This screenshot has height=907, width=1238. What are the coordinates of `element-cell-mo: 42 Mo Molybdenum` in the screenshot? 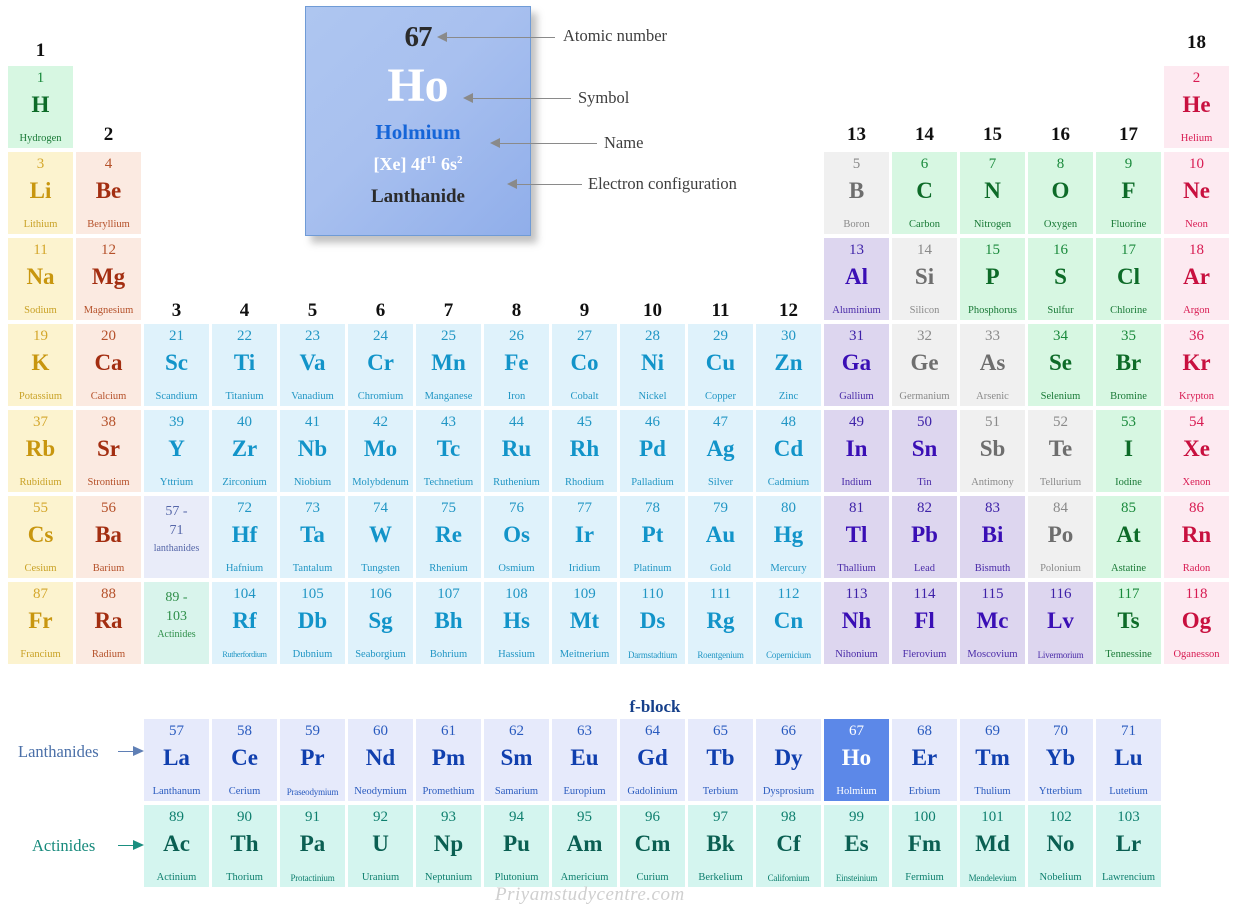 It's located at (380, 451).